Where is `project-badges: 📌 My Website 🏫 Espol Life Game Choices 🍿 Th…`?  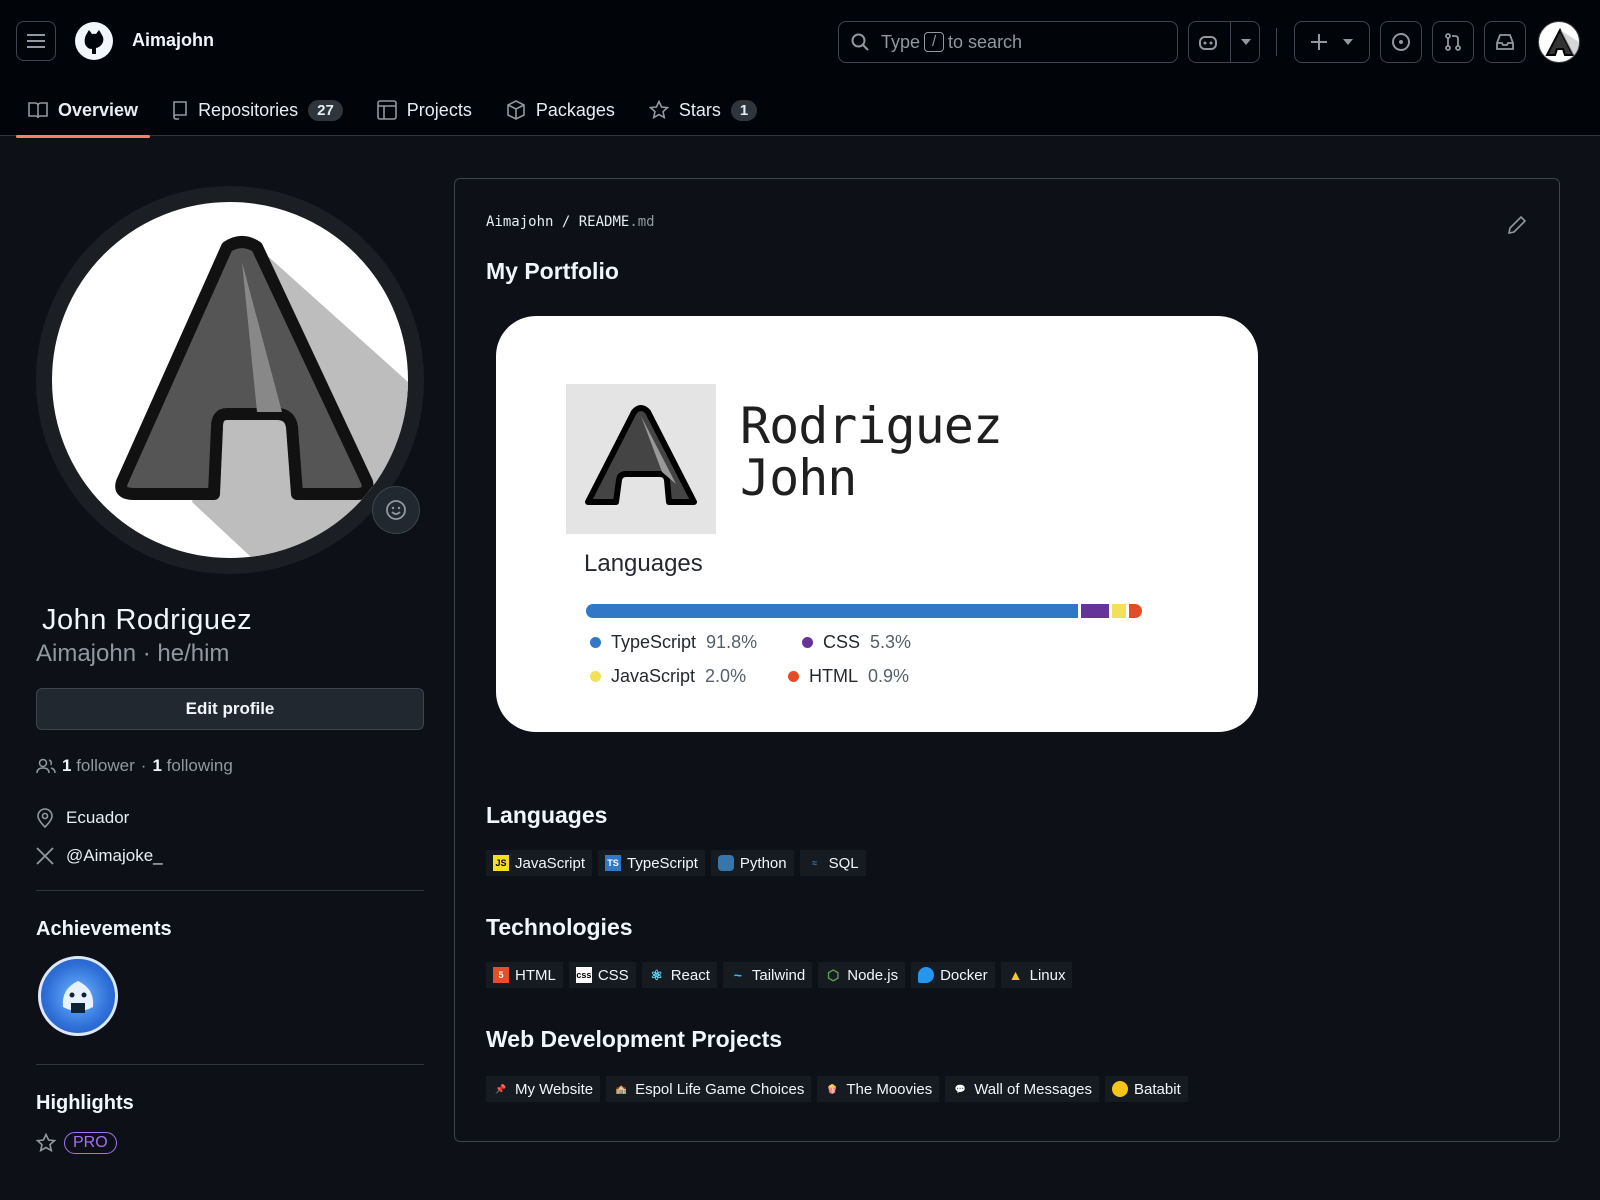
project-badges: 📌 My Website 🏫 Espol Life Game Choices 🍿 Th… is located at coordinates (837, 1089).